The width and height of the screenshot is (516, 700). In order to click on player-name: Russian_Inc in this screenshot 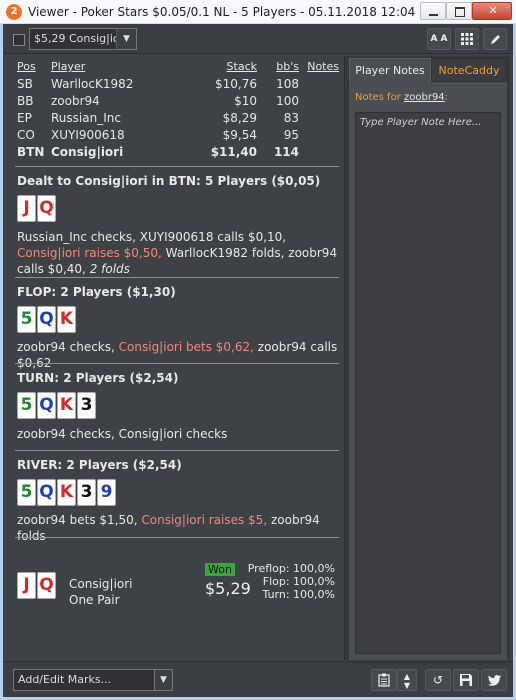, I will do `click(86, 118)`.